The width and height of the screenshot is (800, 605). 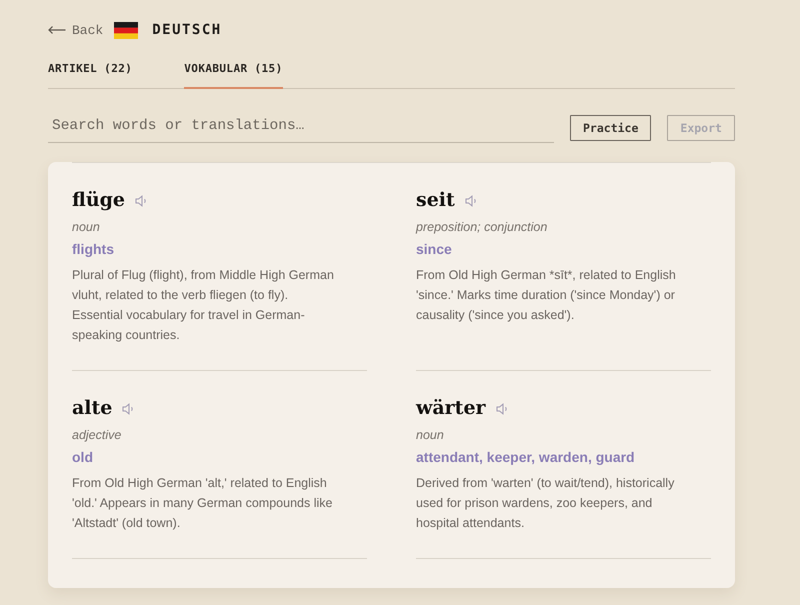 I want to click on flag-icon, so click(x=126, y=30).